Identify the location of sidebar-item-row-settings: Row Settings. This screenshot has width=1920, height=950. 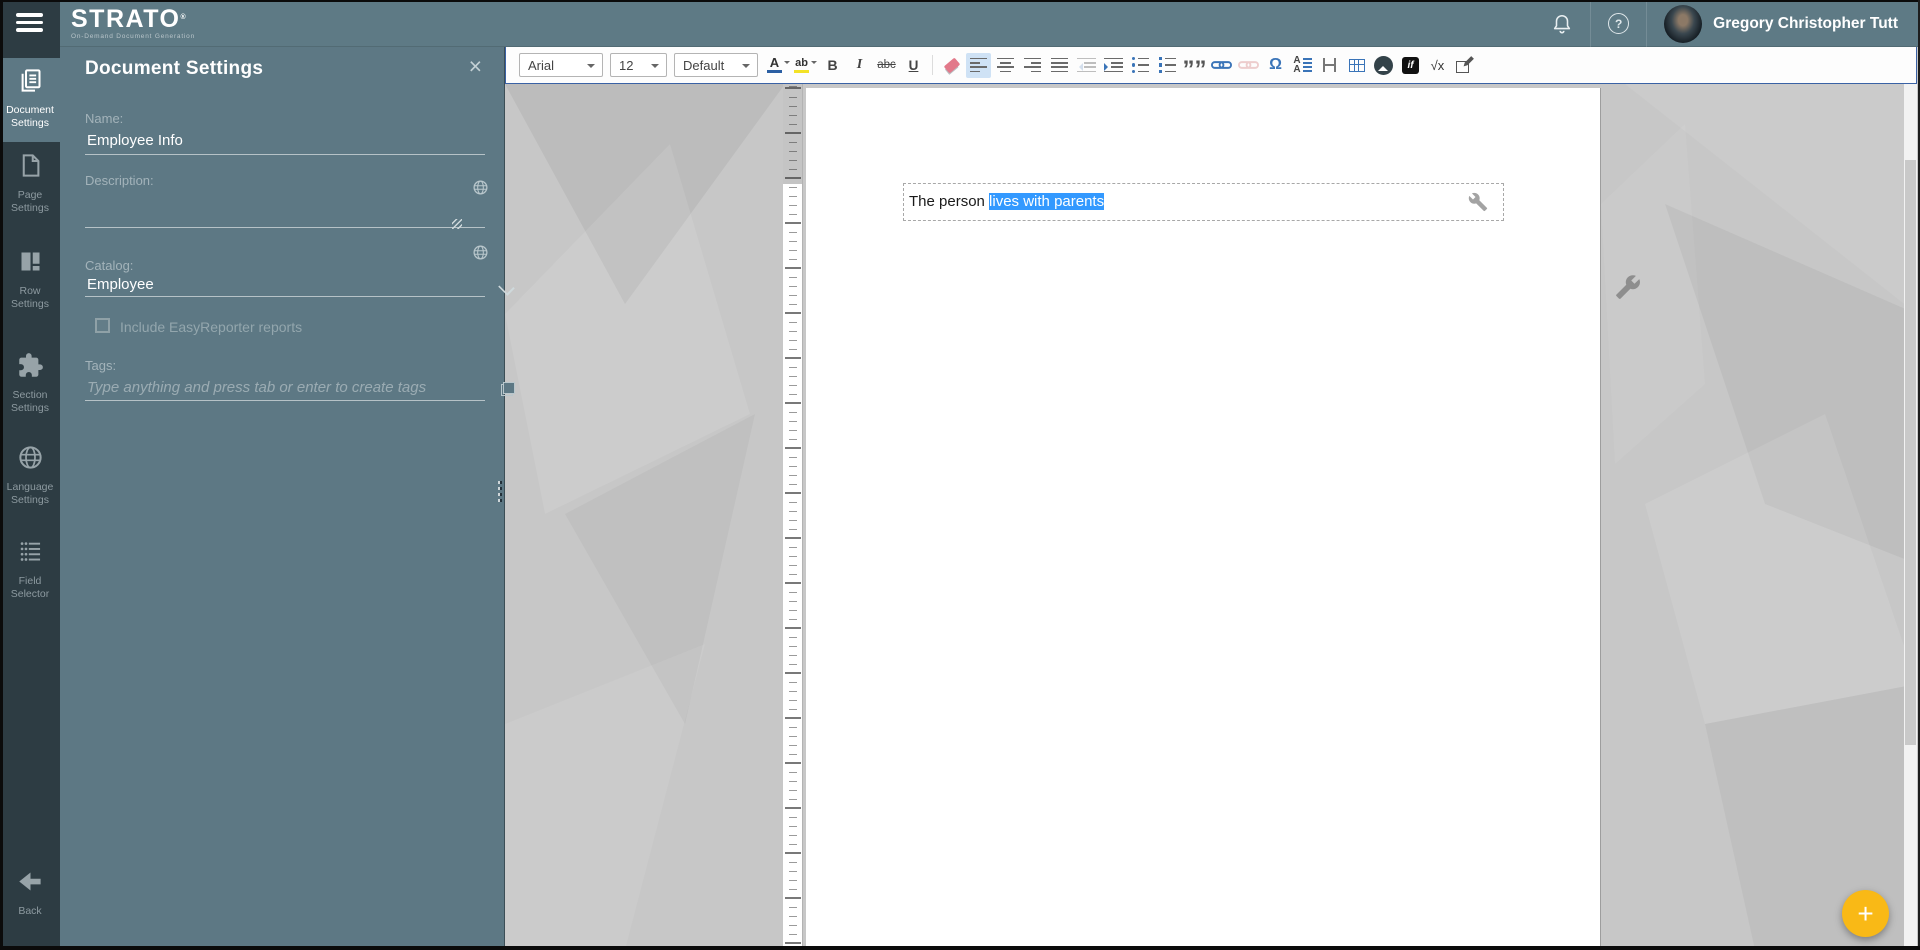
(30, 279).